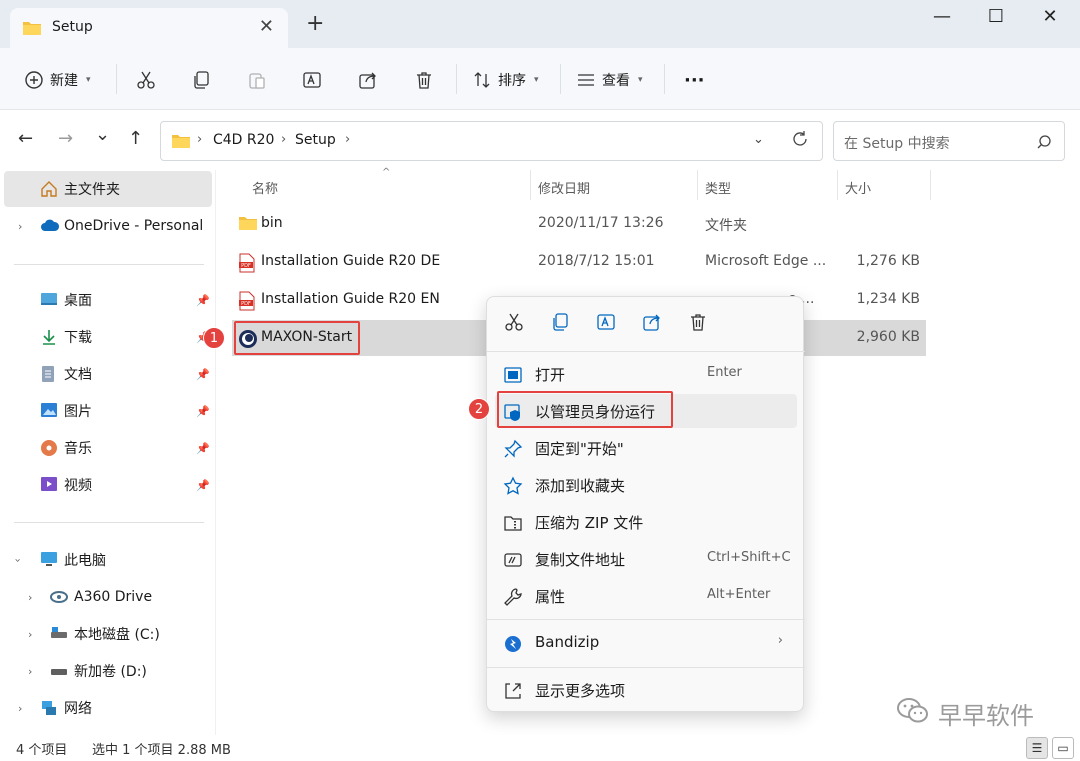 This screenshot has width=1080, height=761. I want to click on sidebar-item-documents: 文档 📌, so click(106, 374).